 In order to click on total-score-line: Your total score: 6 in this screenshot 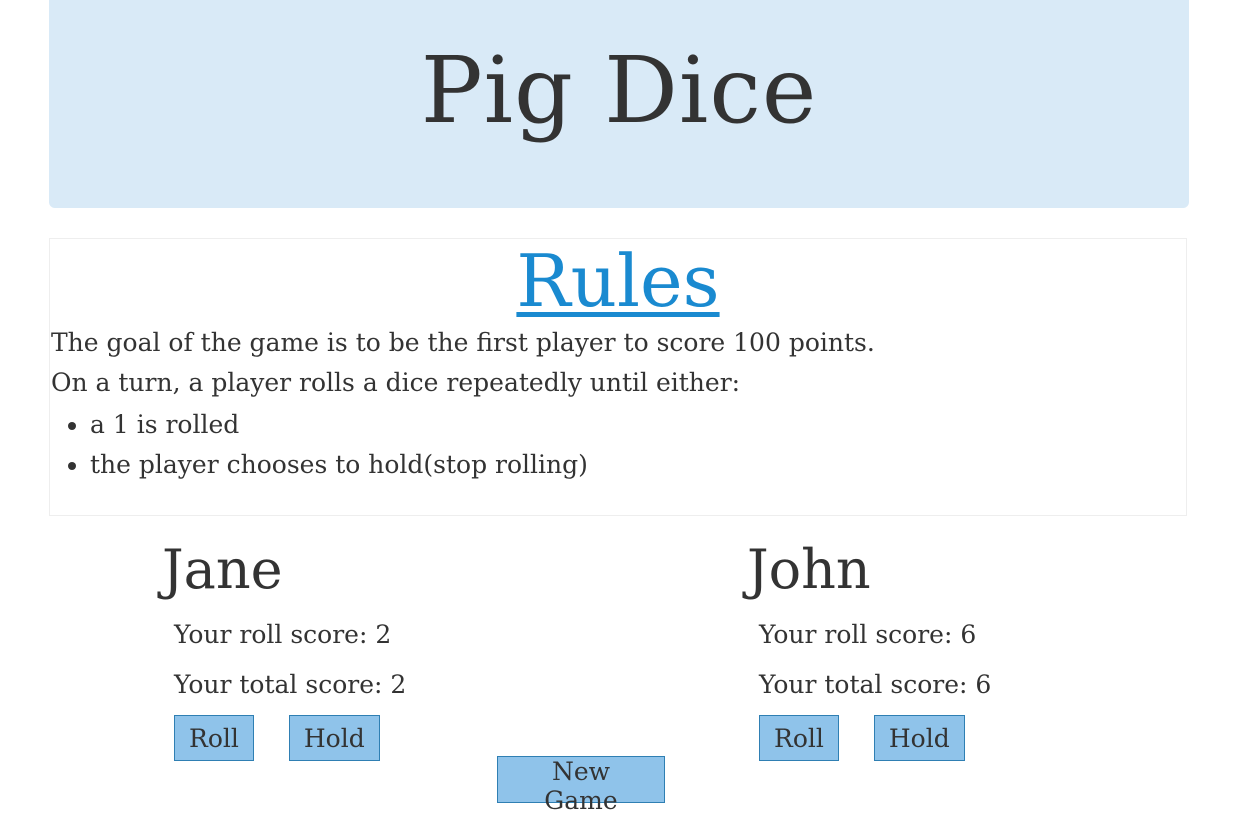, I will do `click(963, 685)`.